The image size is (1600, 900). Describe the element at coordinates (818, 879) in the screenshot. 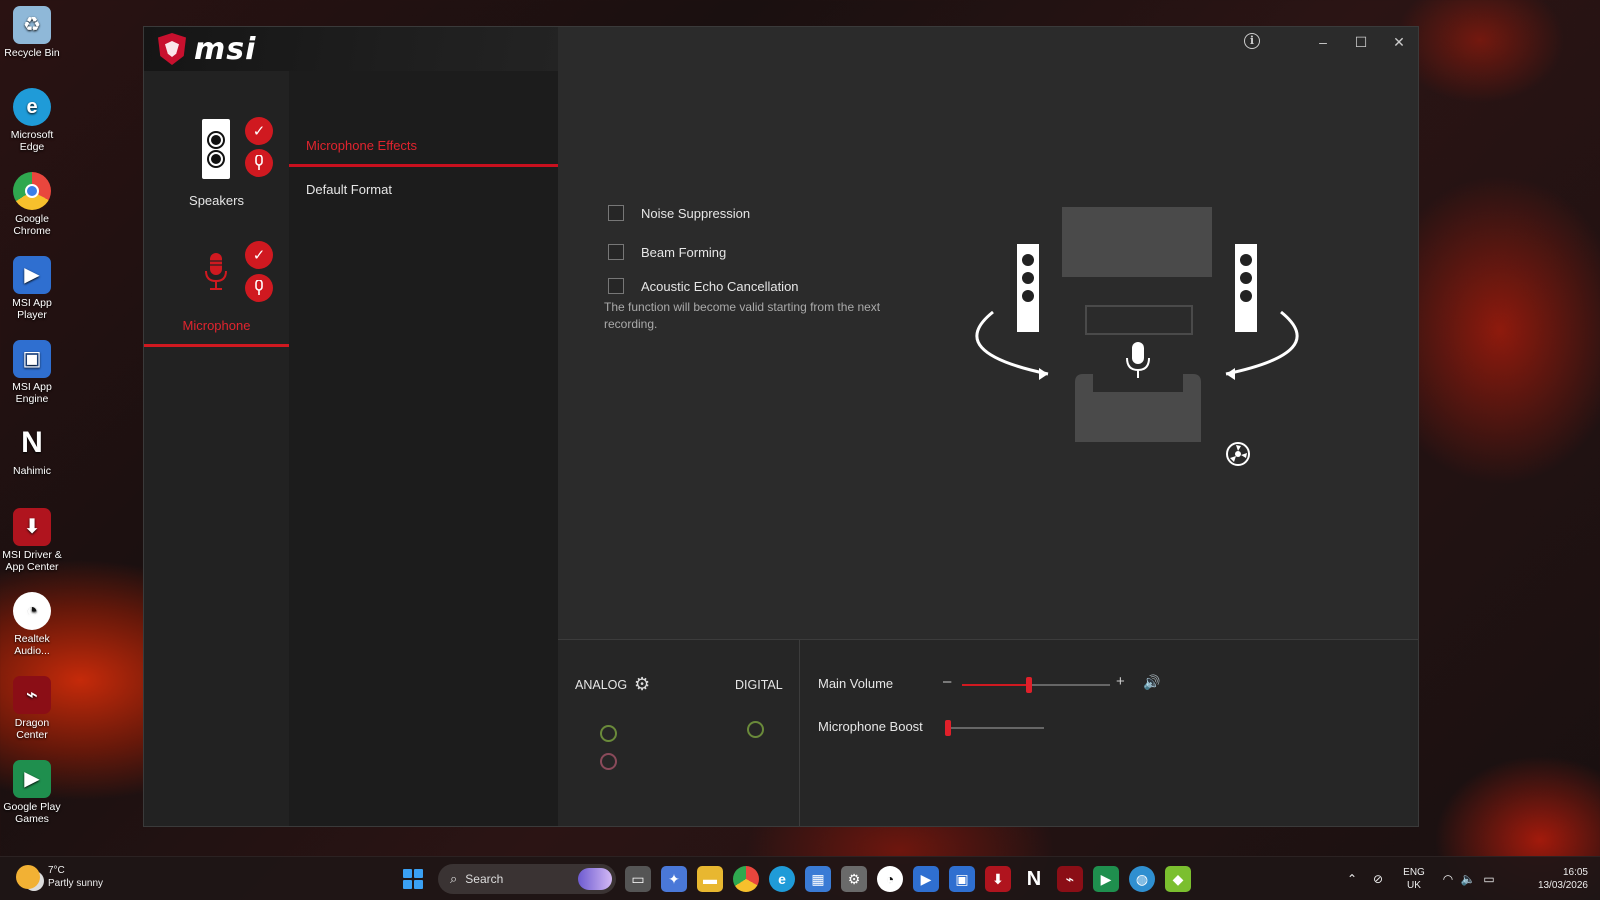

I see `store-icon: ▦` at that location.